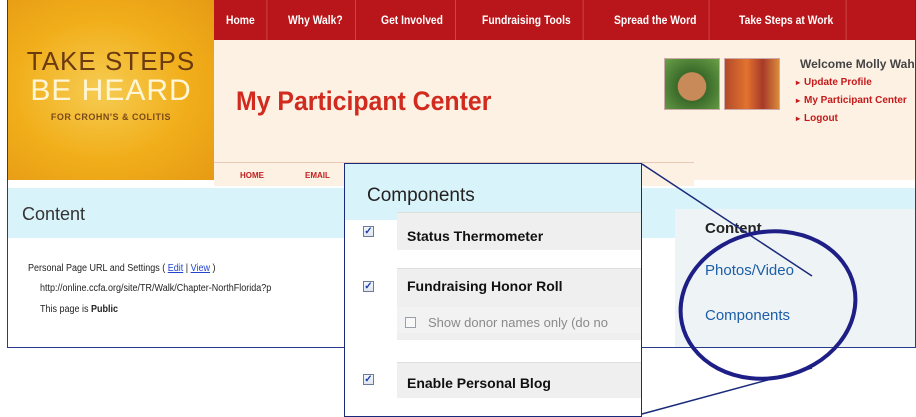 The image size is (916, 417). I want to click on view-link: View, so click(200, 268).